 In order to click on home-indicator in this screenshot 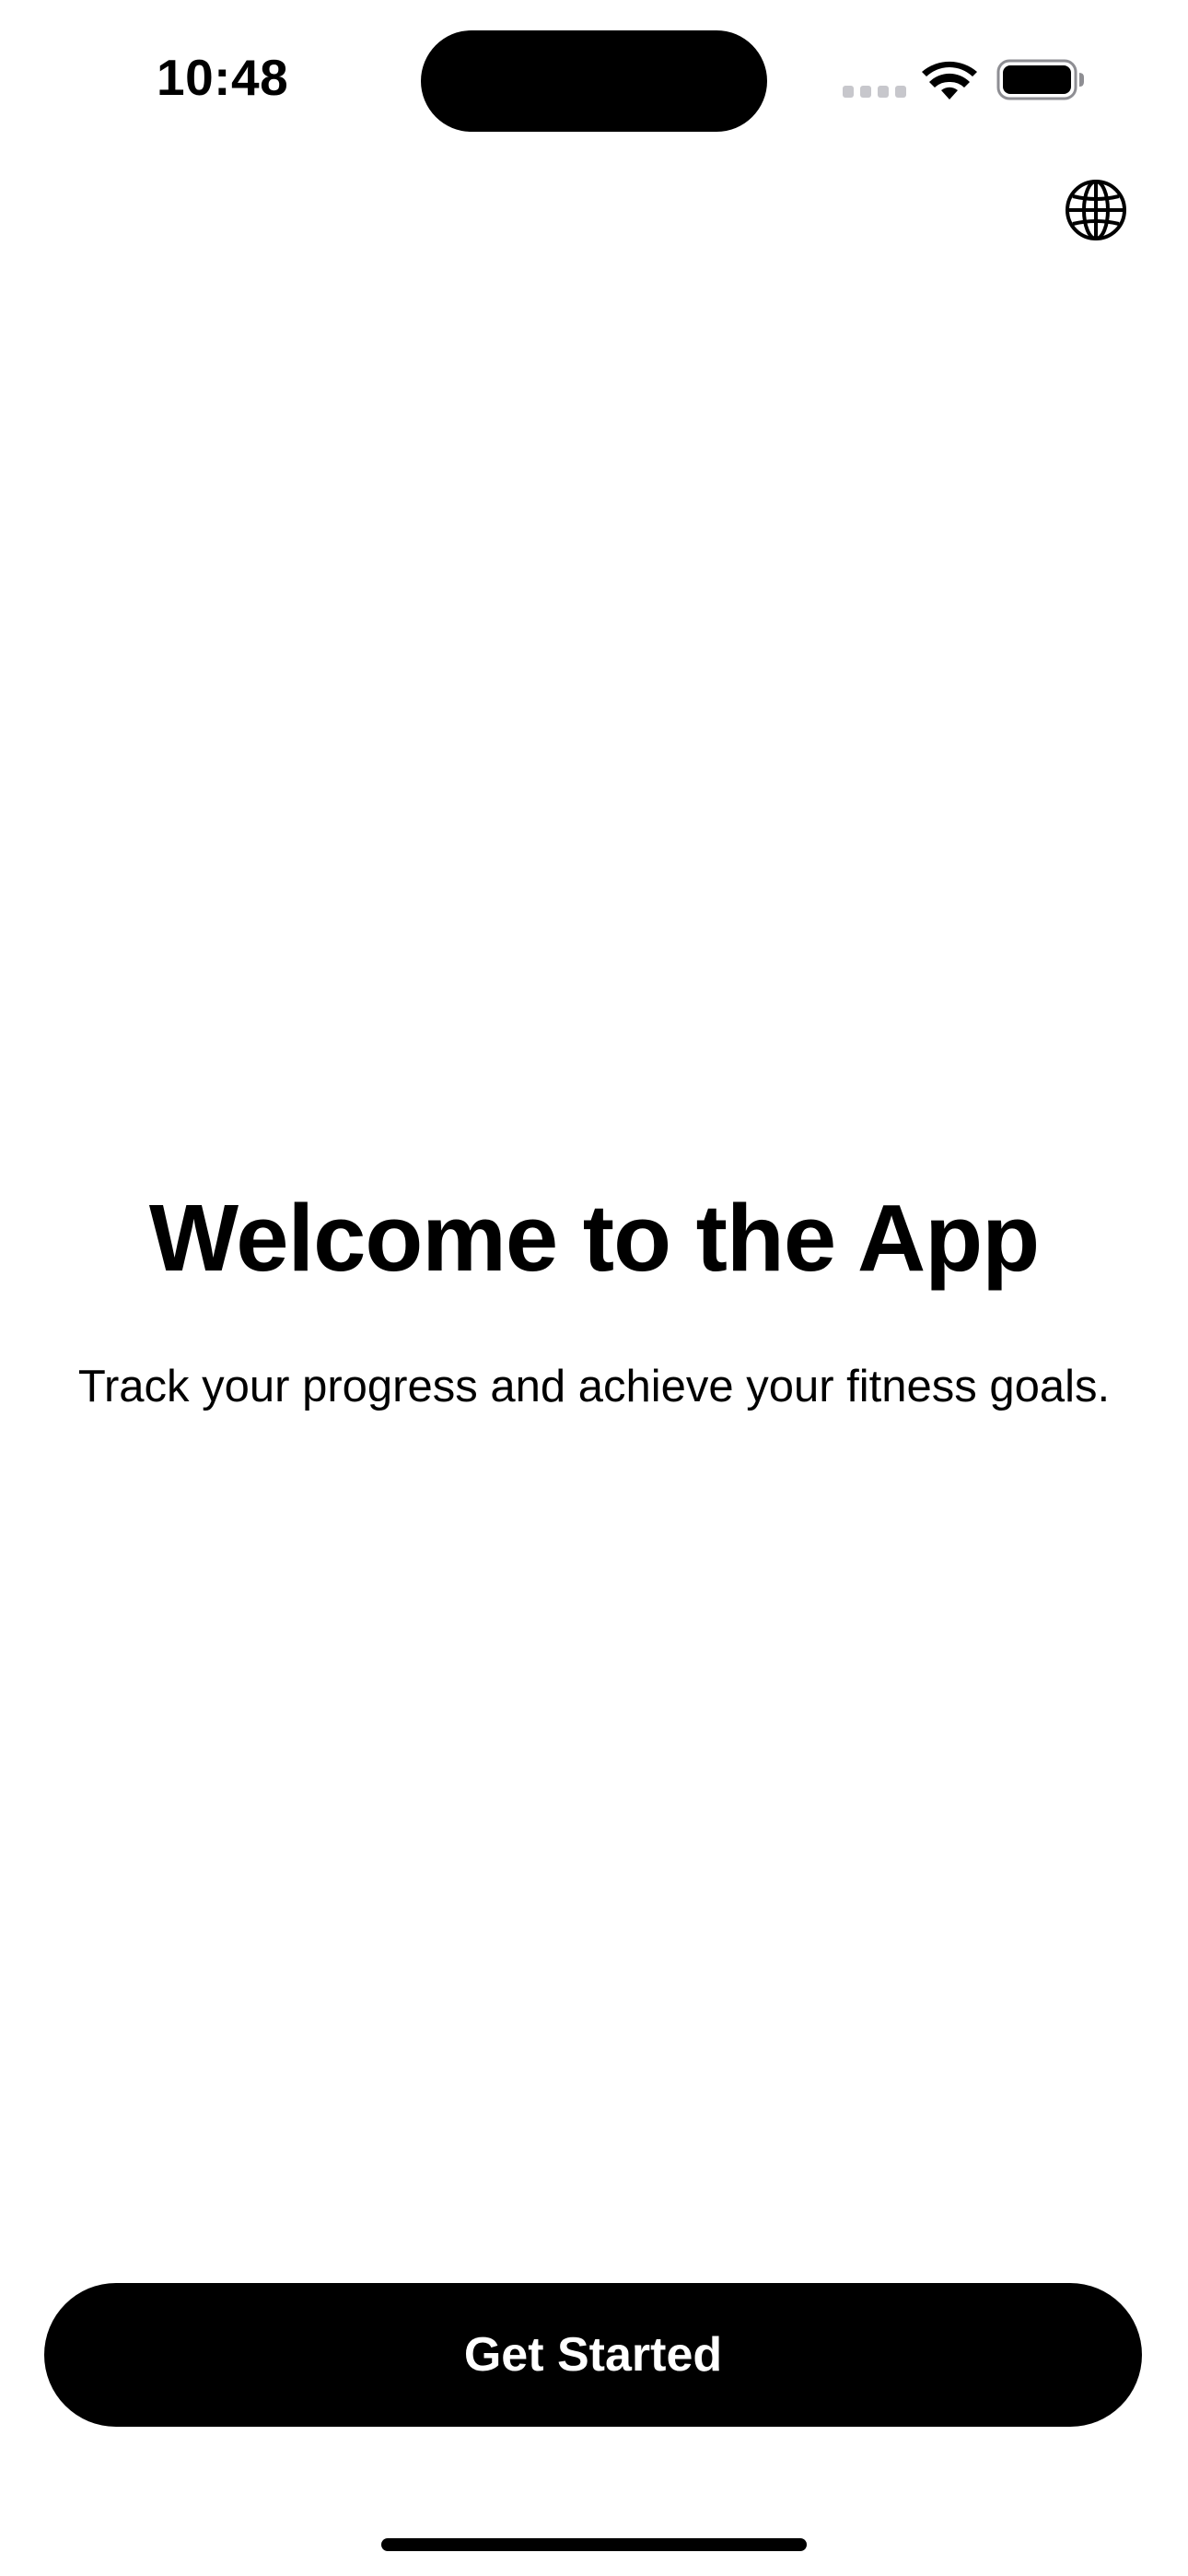, I will do `click(594, 2544)`.